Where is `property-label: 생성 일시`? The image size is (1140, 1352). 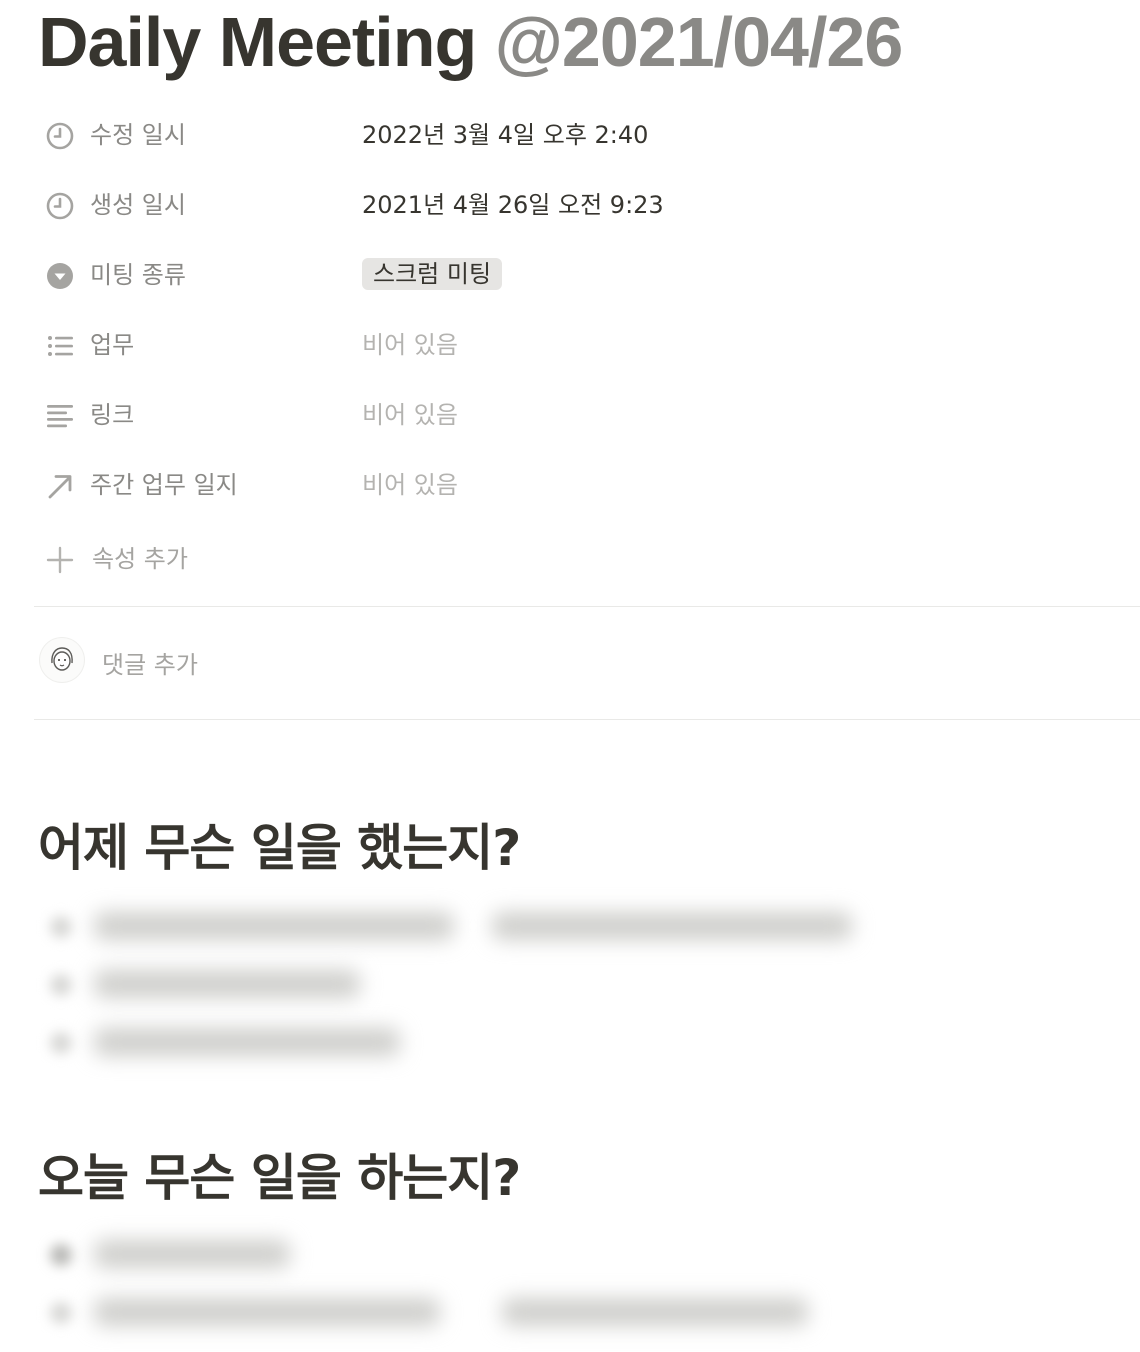
property-label: 생성 일시 is located at coordinates (138, 205).